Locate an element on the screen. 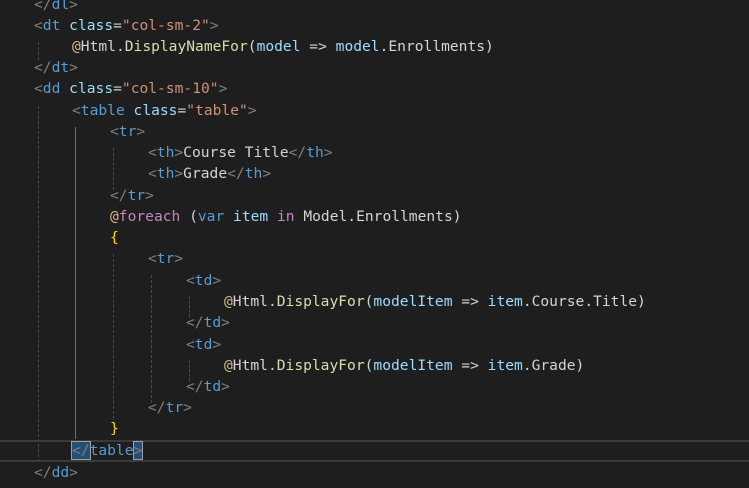 The width and height of the screenshot is (749, 488). token: .Course.Title) is located at coordinates (584, 301).